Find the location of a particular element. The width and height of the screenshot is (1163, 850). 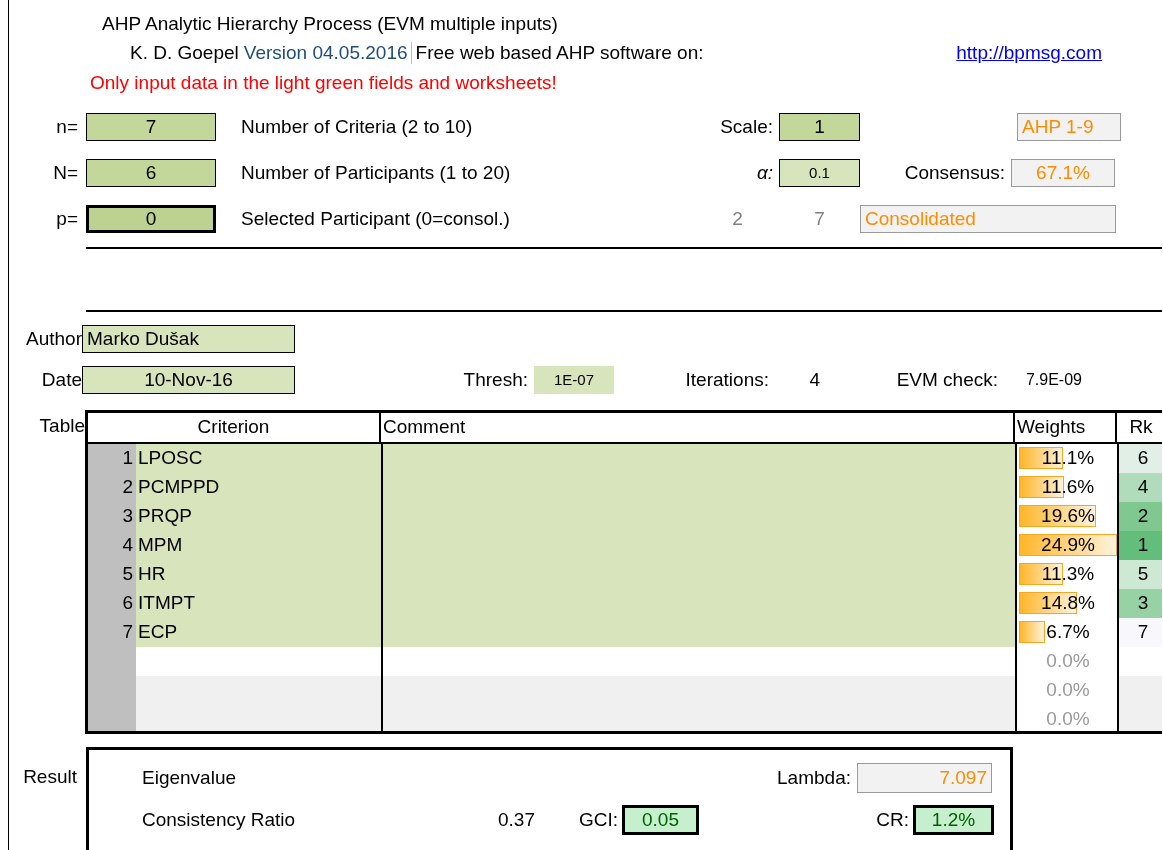

row-number: 6 is located at coordinates (112, 603).